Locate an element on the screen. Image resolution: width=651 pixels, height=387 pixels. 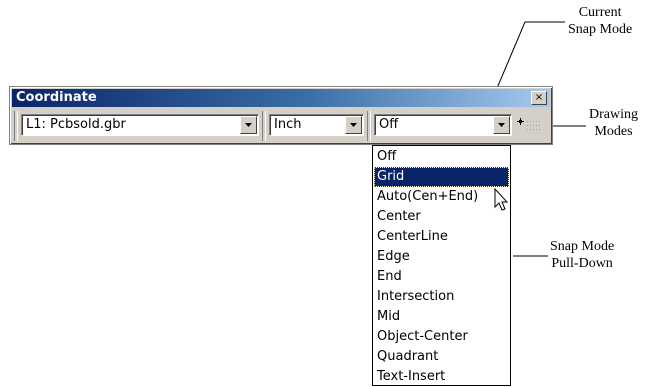
leader-lines is located at coordinates (533, 139).